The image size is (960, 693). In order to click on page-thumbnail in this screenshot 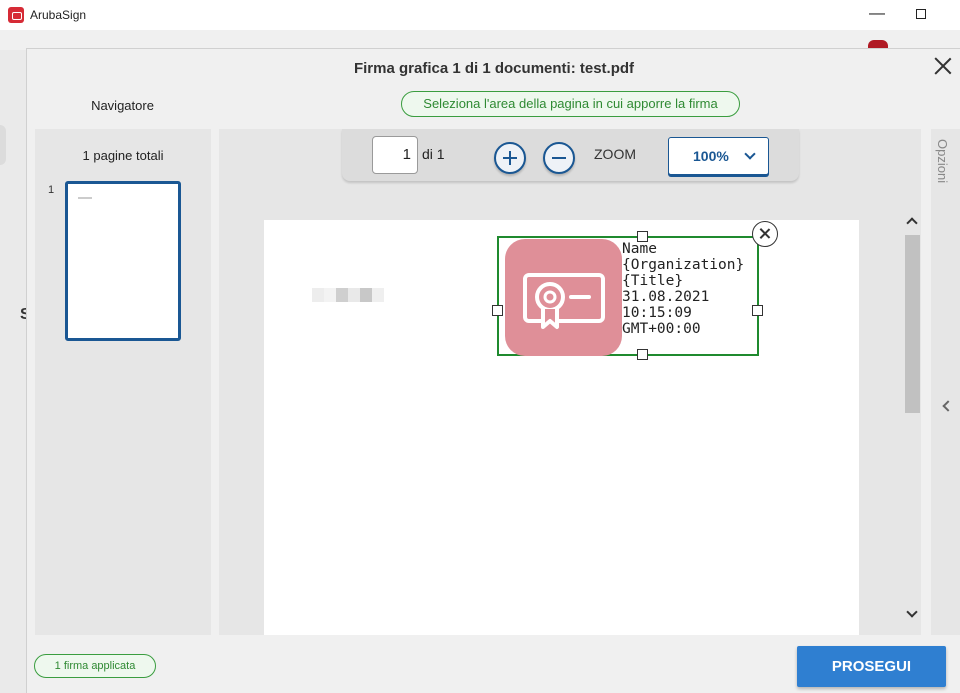, I will do `click(123, 261)`.